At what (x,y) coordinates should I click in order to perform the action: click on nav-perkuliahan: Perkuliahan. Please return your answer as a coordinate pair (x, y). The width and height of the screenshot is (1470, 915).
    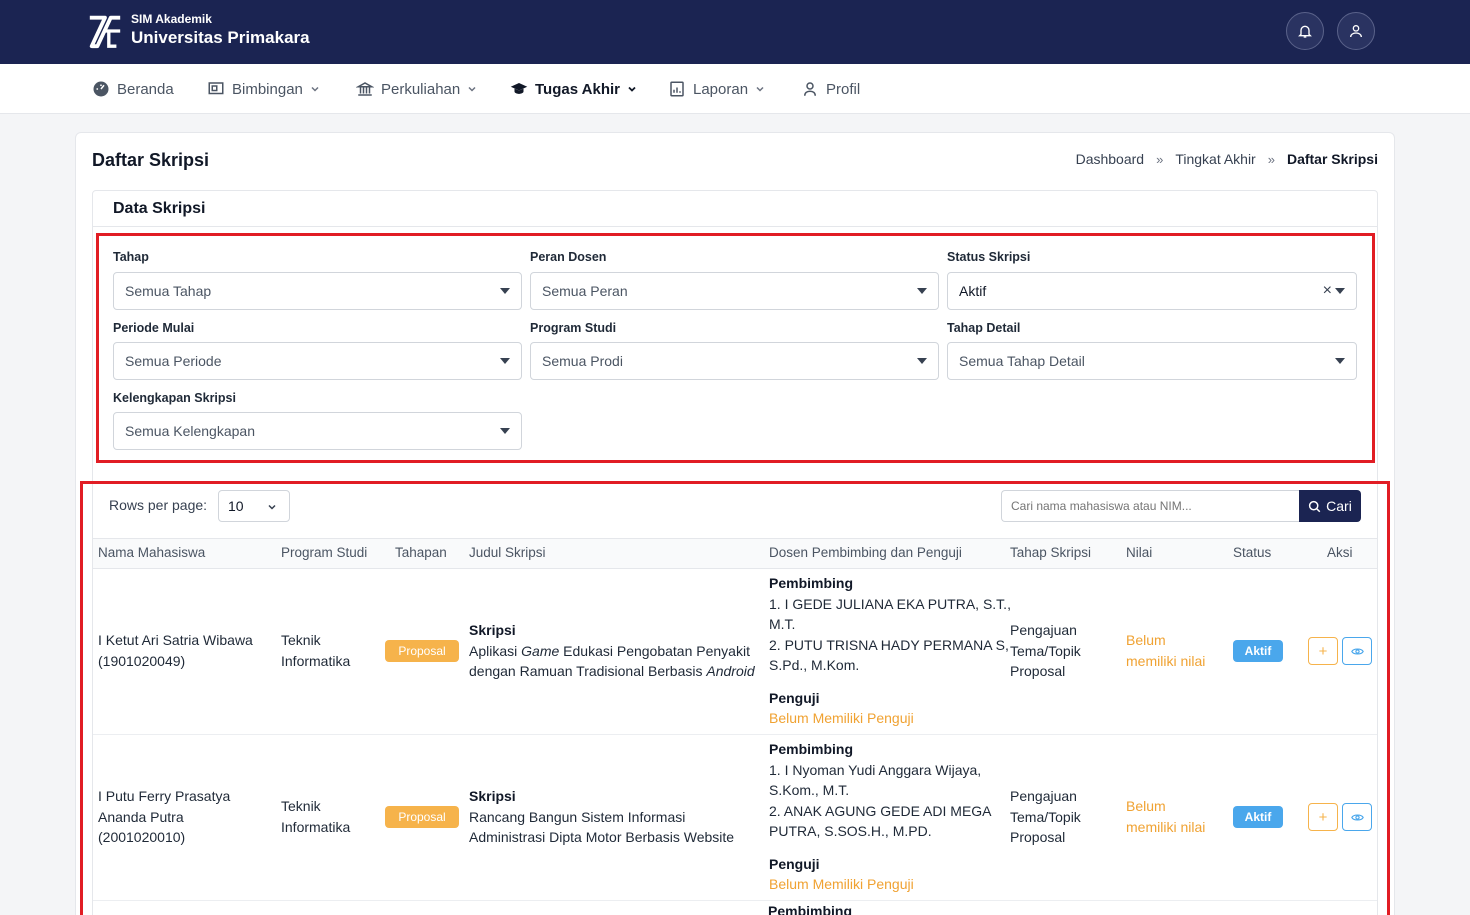
    Looking at the image, I should click on (416, 89).